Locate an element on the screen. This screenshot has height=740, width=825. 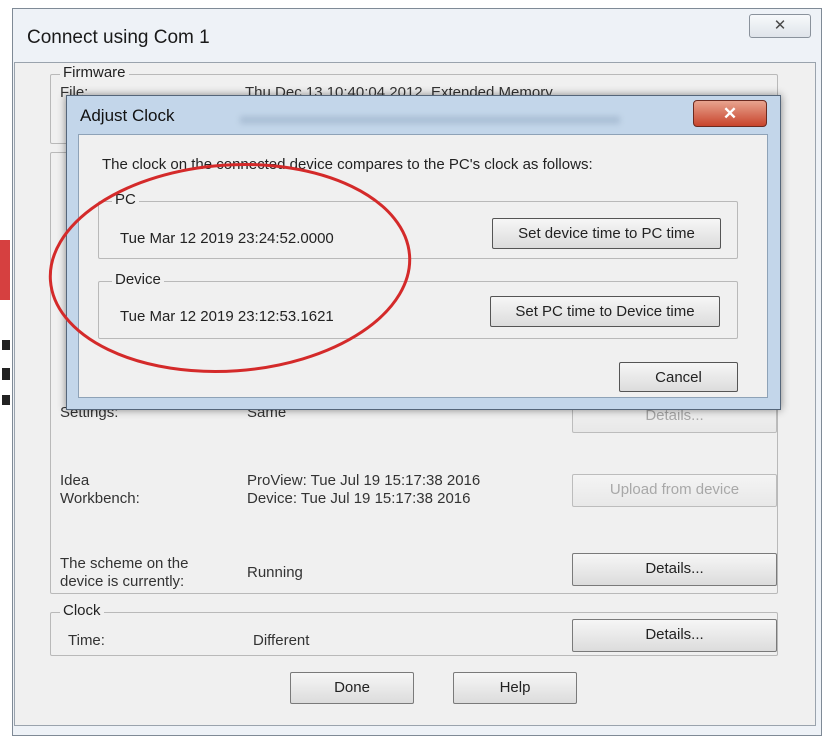
dialog-title: Adjust Clock is located at coordinates (127, 115).